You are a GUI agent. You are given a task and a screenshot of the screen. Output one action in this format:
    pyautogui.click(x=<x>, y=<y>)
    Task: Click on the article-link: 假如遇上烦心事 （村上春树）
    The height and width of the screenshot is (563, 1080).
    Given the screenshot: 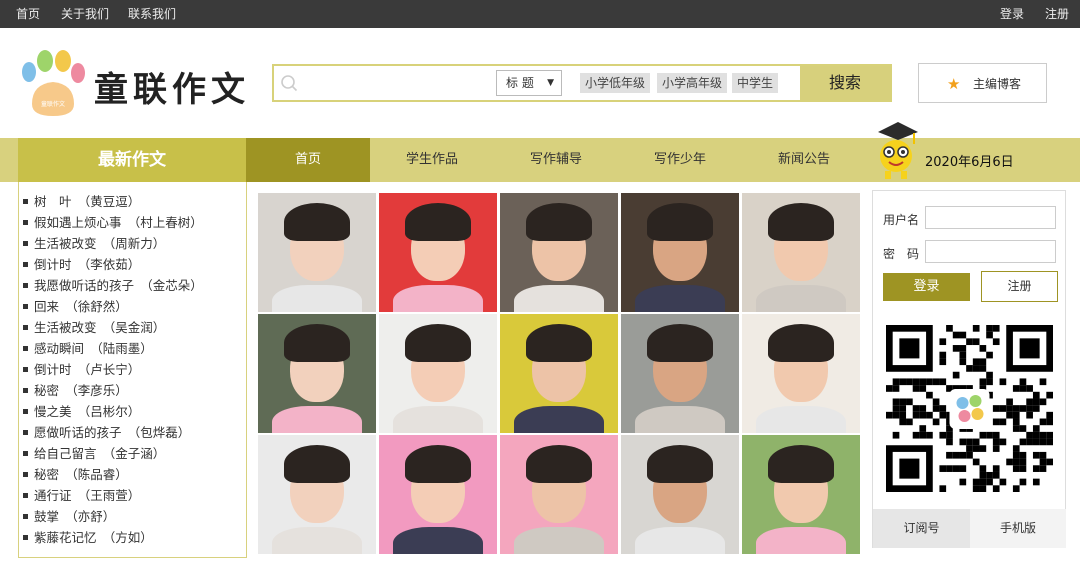 What is the action you would take?
    pyautogui.click(x=134, y=222)
    